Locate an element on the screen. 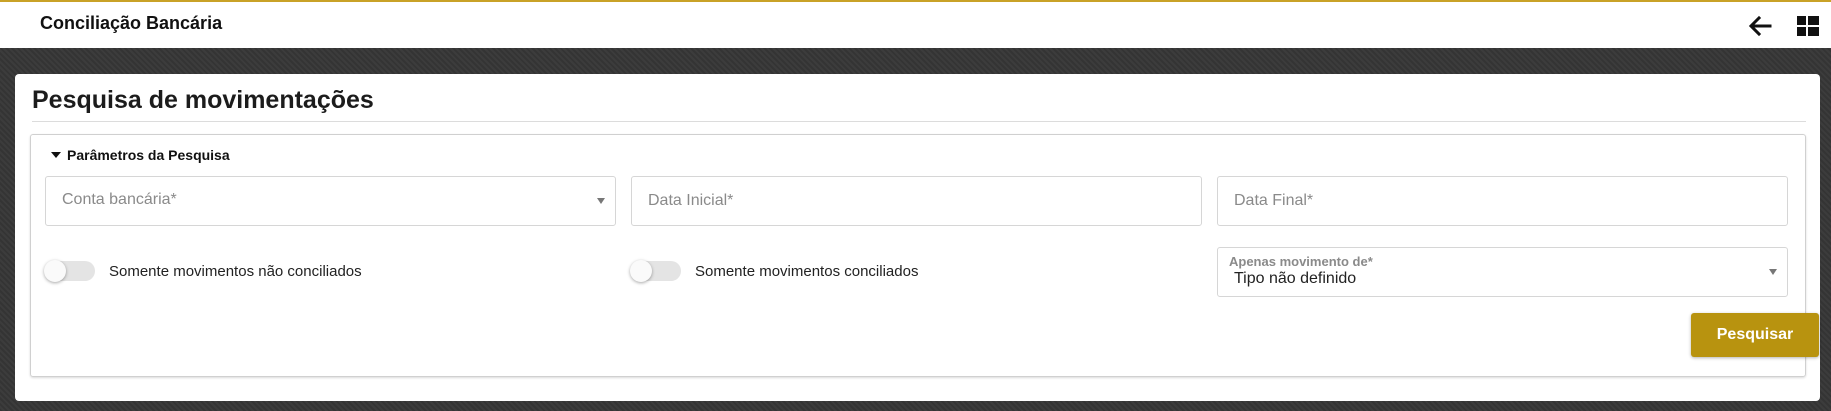  toggle-nao-conciliados-label: Somente movimentos não conciliados is located at coordinates (235, 271).